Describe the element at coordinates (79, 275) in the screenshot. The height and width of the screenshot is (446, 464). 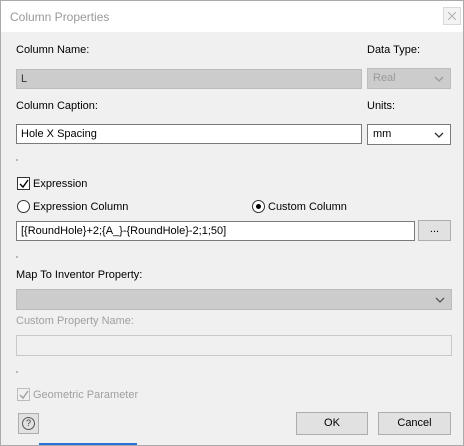
I see `inventor-property-label: Map To Inventor Property:` at that location.